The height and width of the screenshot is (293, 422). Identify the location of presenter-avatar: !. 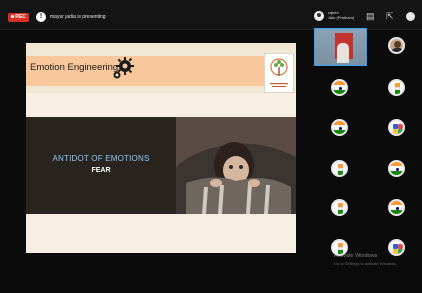
(41, 17).